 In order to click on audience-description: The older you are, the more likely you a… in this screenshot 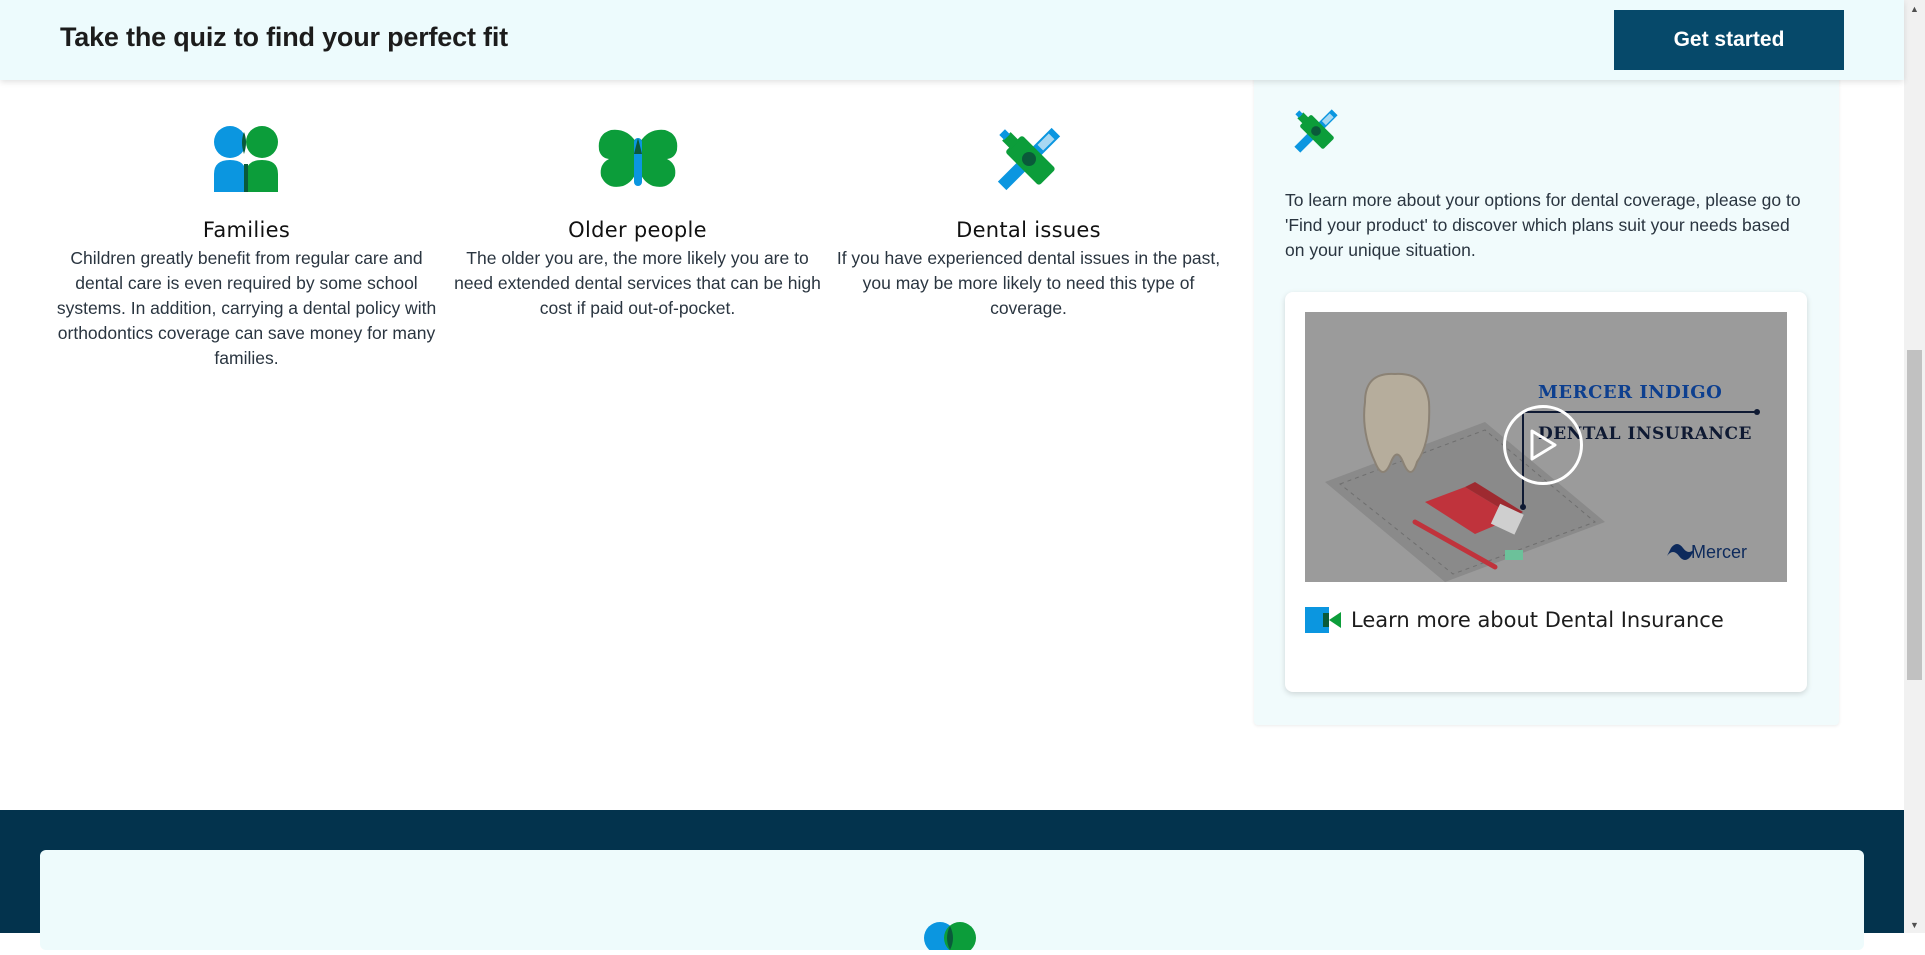, I will do `click(637, 283)`.